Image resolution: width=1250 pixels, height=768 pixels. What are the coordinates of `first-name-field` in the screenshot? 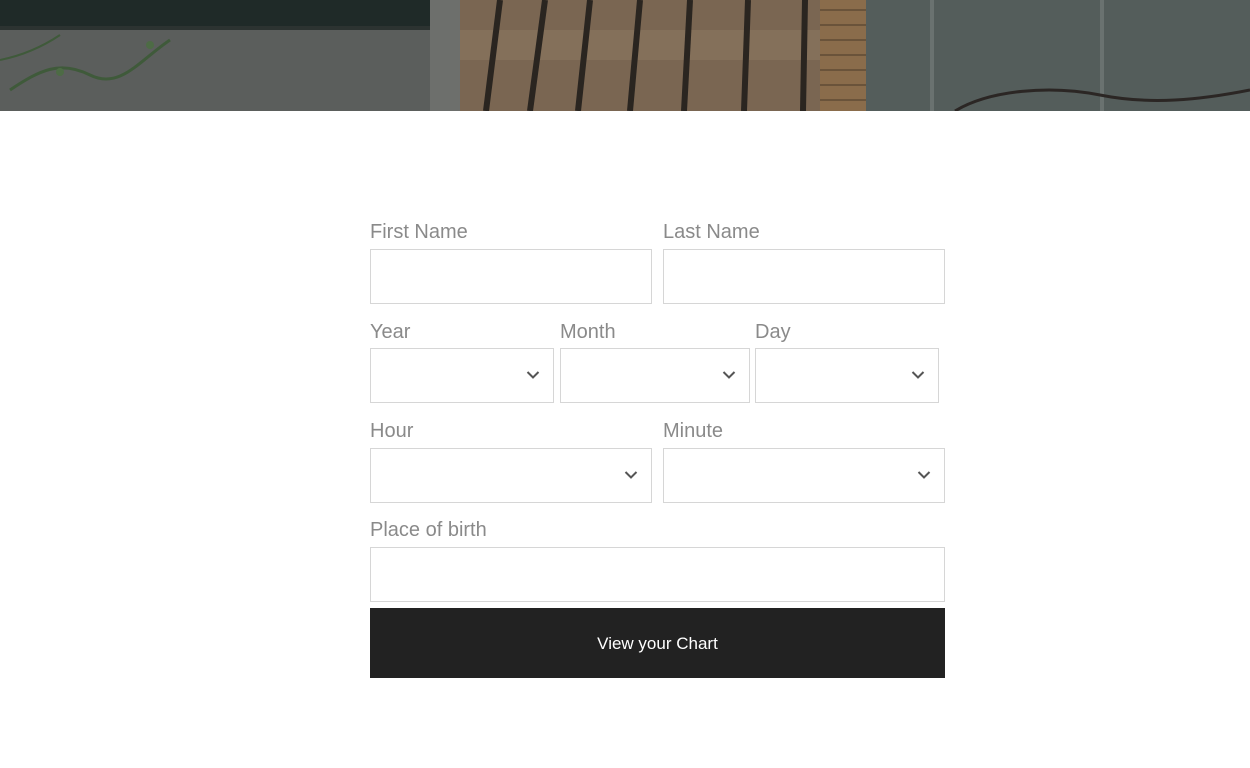 It's located at (511, 276).